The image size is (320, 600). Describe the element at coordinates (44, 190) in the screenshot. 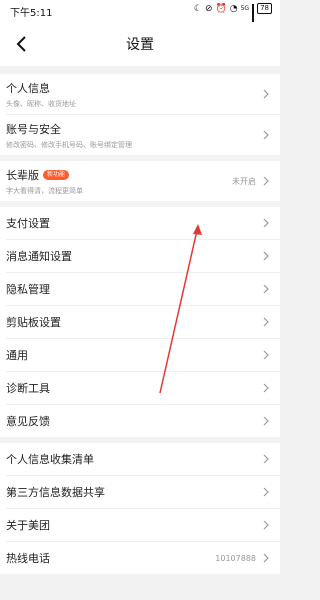

I see `item-subtitle: 字大看得清，流程更简单` at that location.